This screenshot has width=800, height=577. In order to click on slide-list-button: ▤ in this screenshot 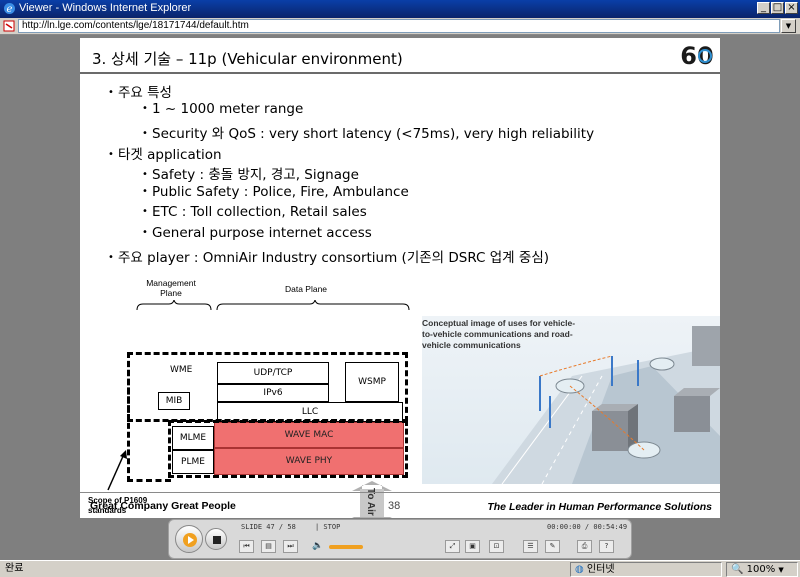, I will do `click(268, 546)`.